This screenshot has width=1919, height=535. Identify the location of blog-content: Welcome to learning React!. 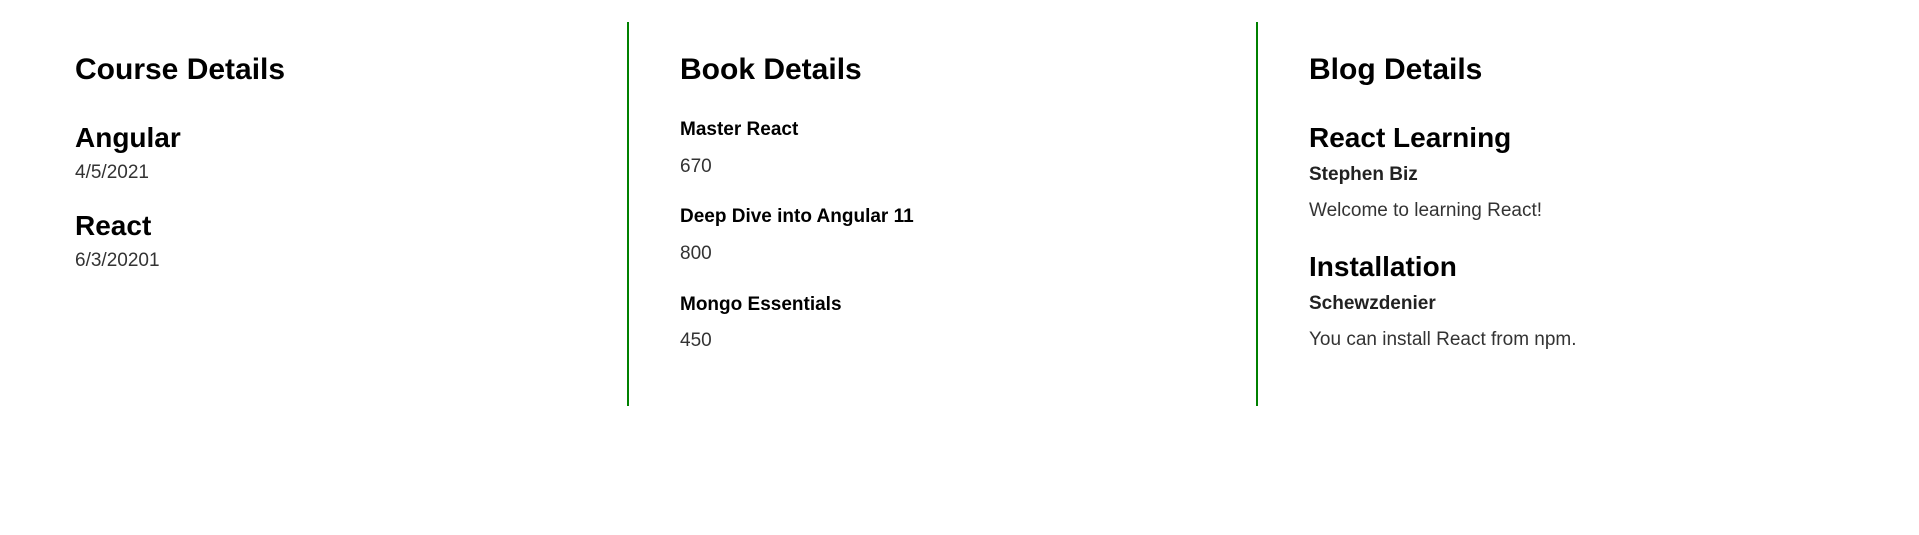
(1426, 211).